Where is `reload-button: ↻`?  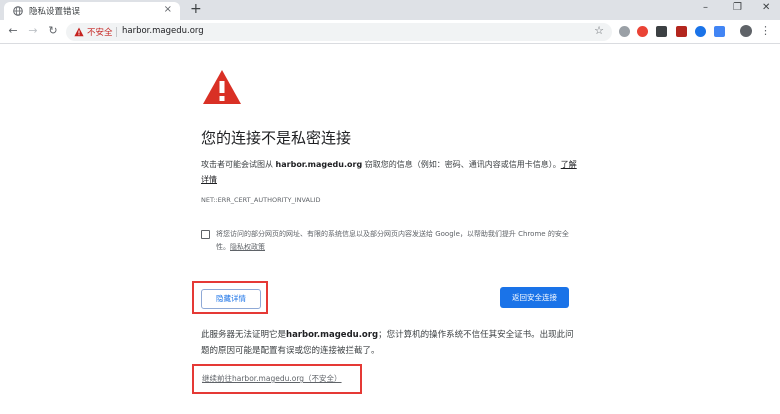
reload-button: ↻ is located at coordinates (53, 31).